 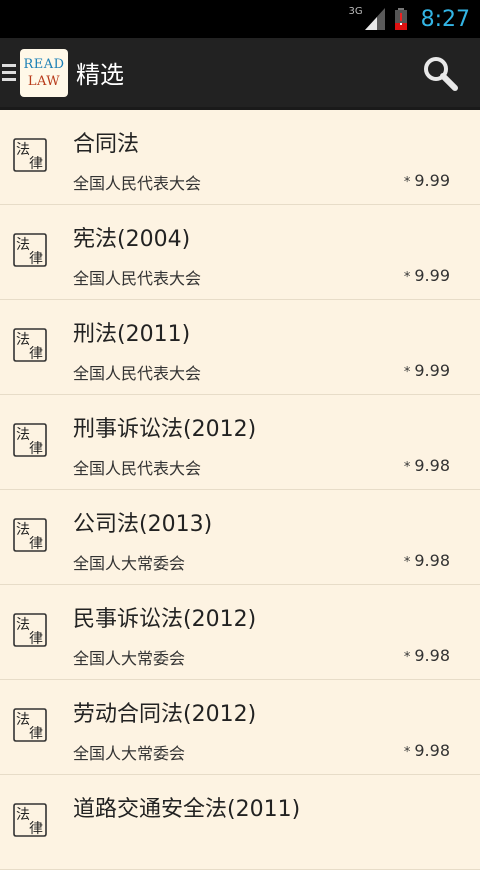 What do you see at coordinates (400, 19) in the screenshot?
I see `battery-low-icon` at bounding box center [400, 19].